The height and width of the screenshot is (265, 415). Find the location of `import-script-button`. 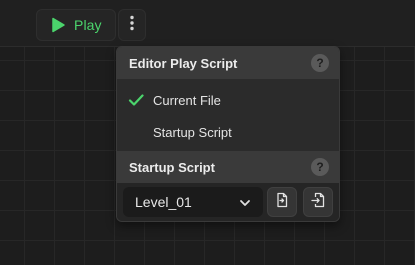

import-script-button is located at coordinates (318, 202).